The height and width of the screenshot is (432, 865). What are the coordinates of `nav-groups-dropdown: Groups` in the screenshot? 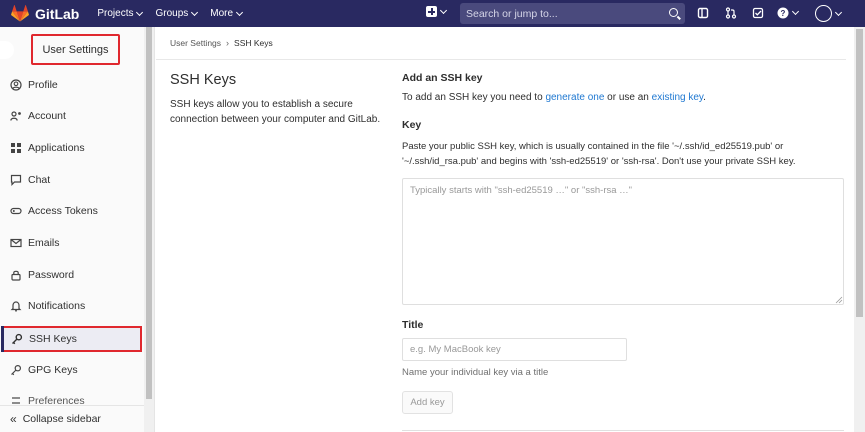 It's located at (177, 13).